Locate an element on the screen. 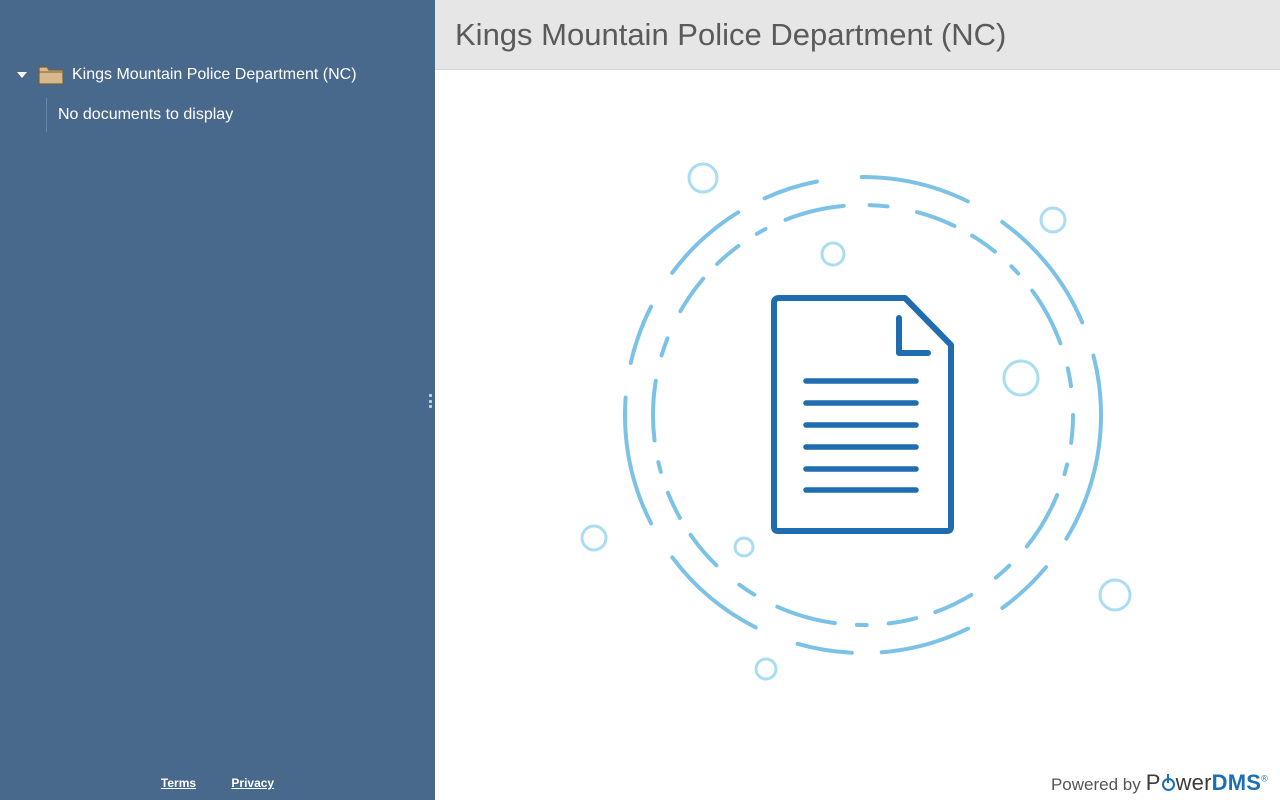 Image resolution: width=1280 pixels, height=800 pixels. page-header: Kings Mountain Police Department (NC) is located at coordinates (857, 35).